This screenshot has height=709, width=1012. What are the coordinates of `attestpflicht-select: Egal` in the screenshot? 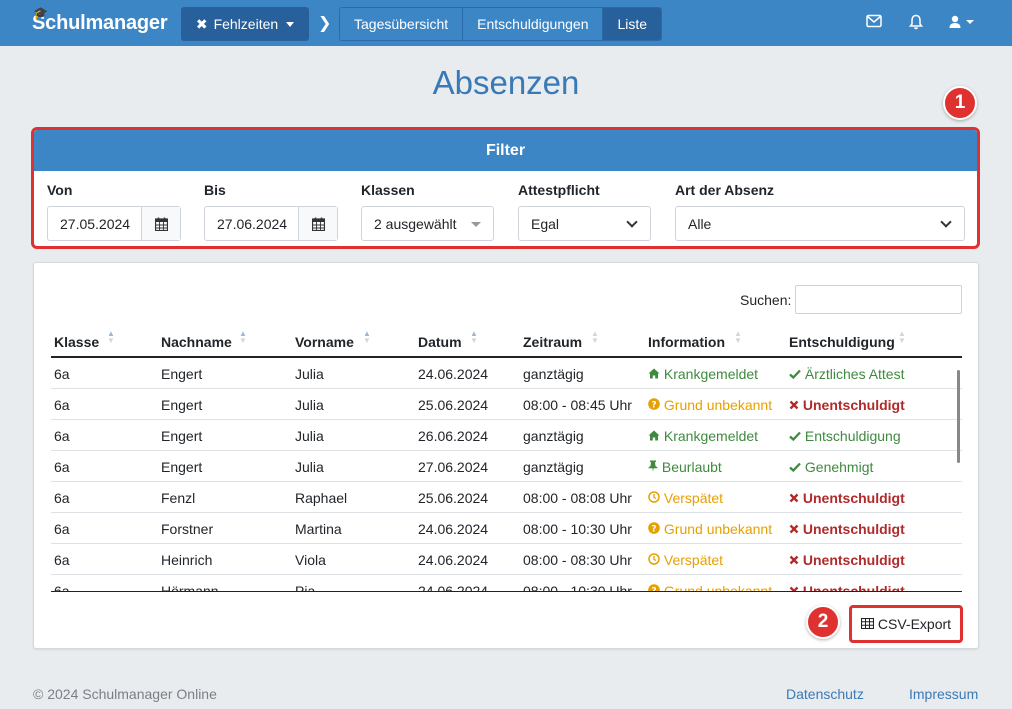 It's located at (584, 223).